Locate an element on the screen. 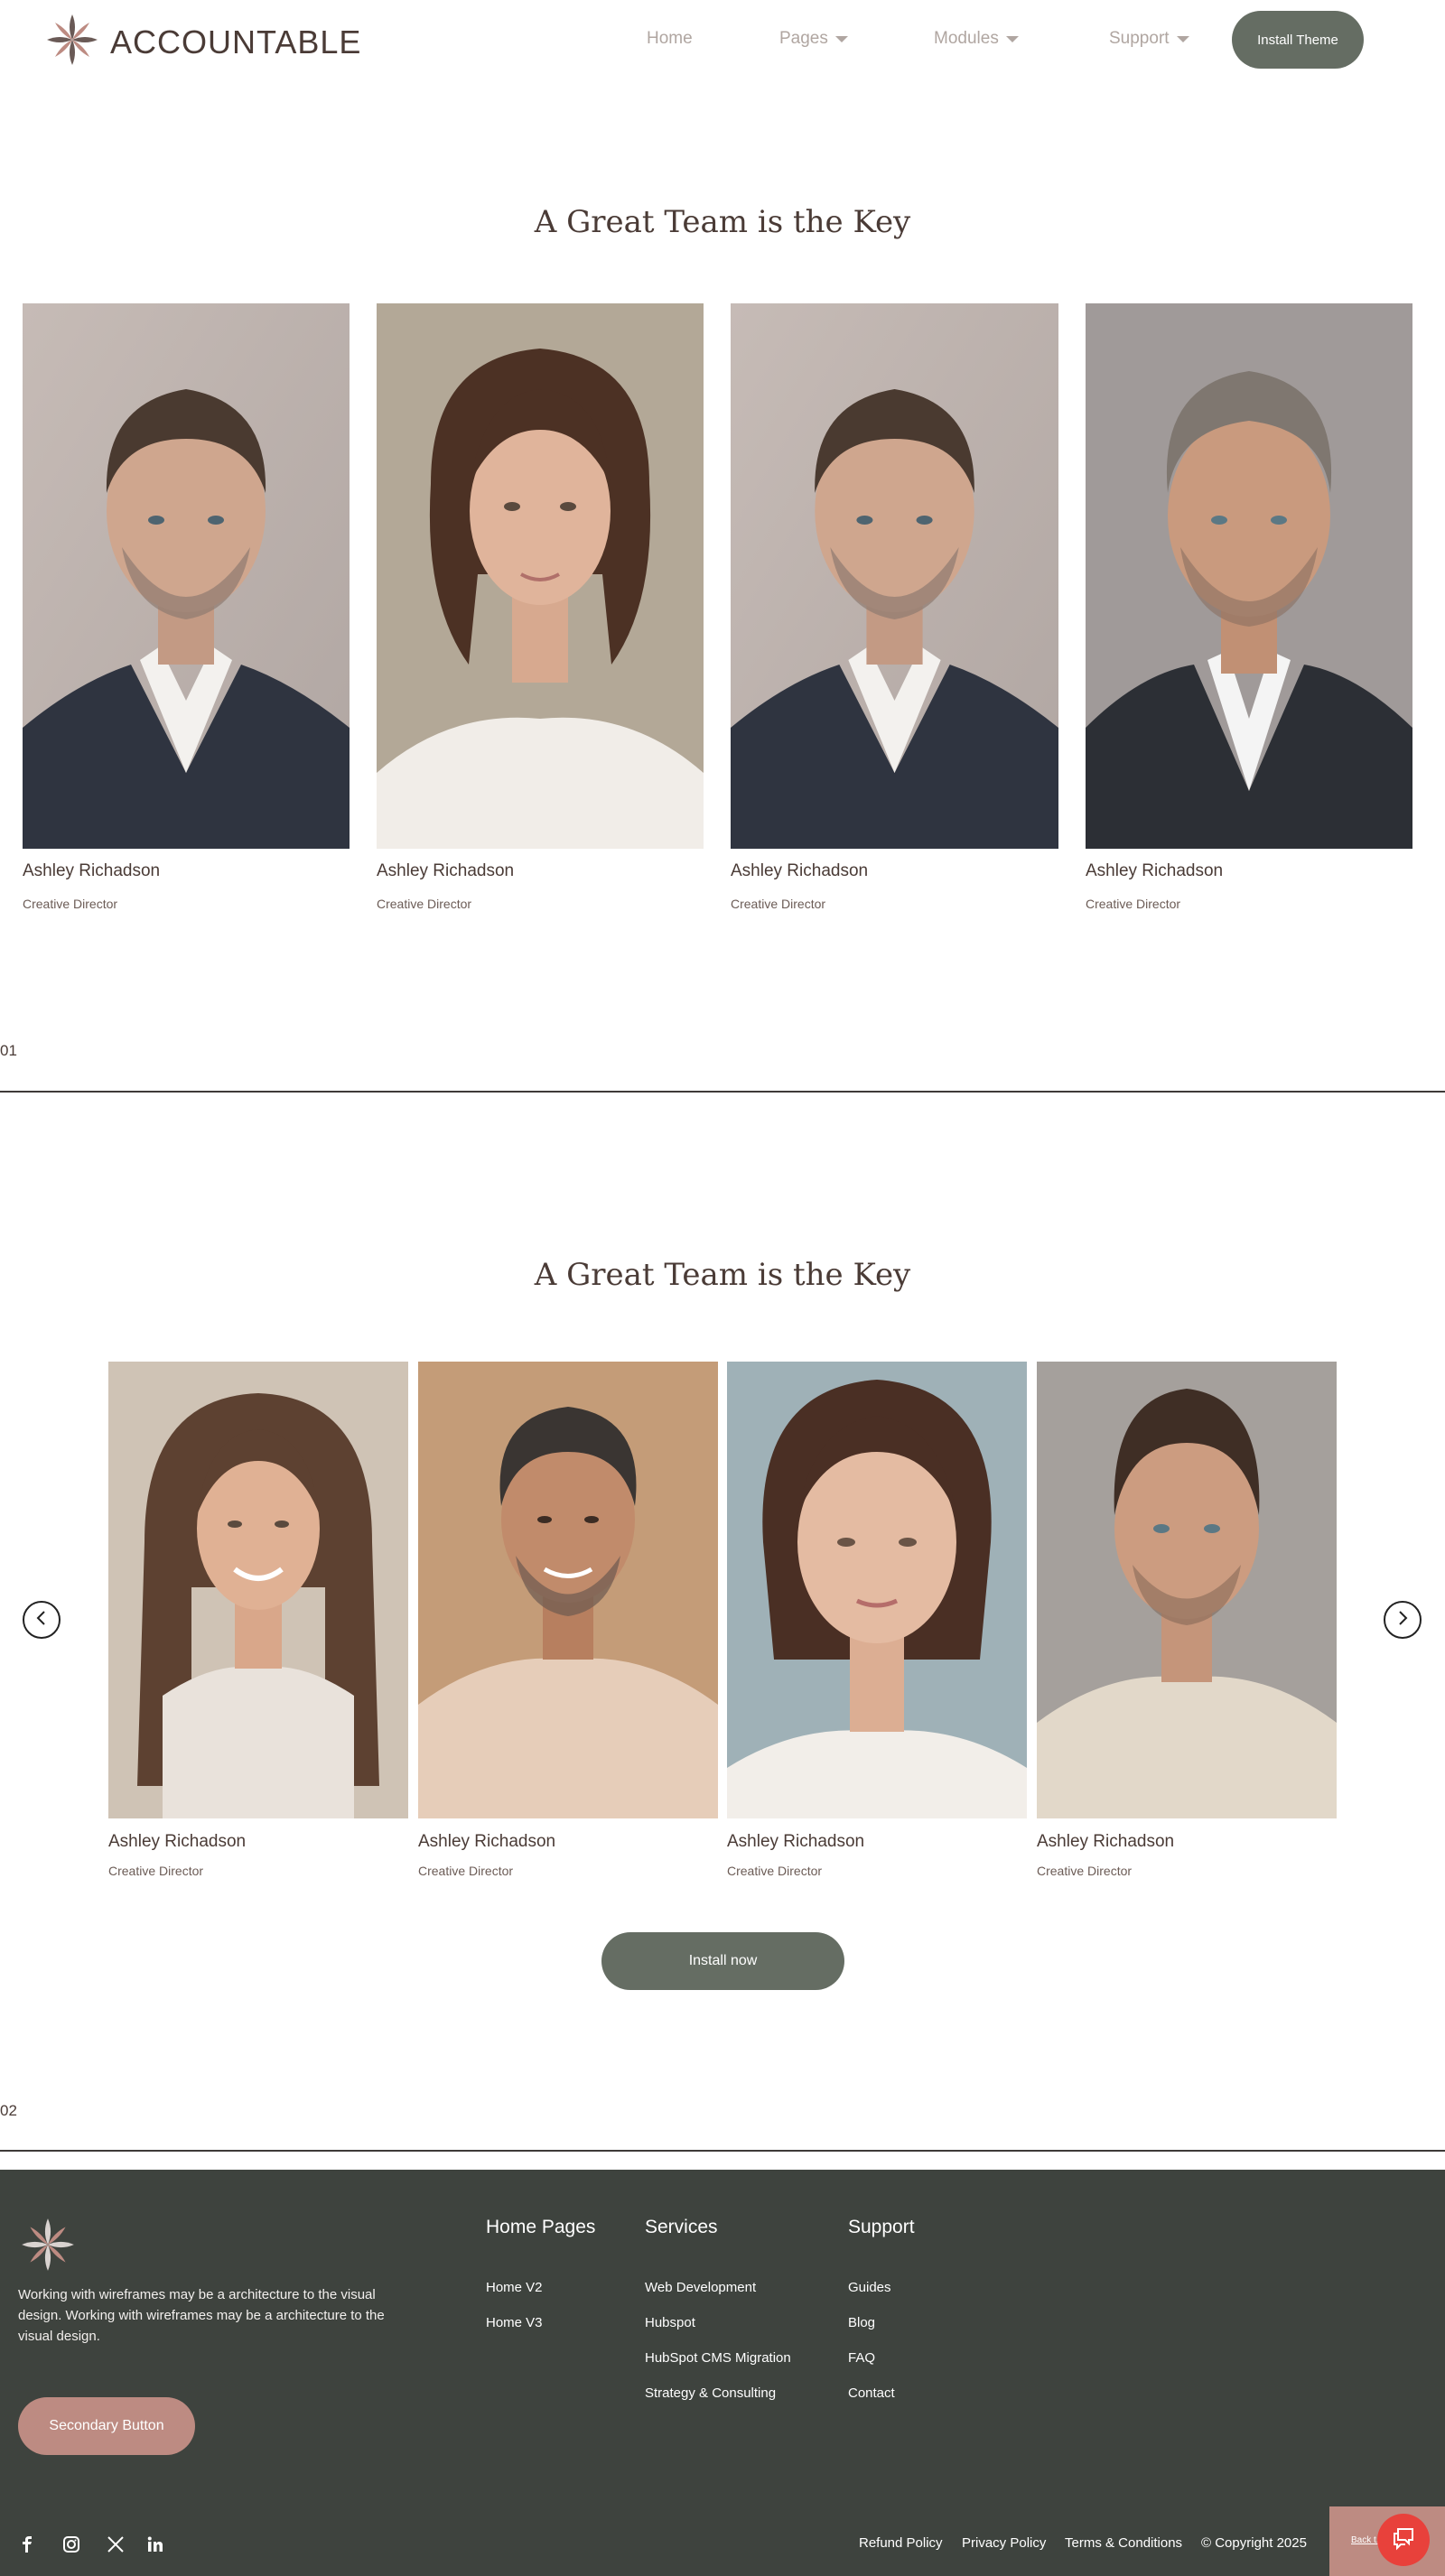  install-theme-button: Install Theme is located at coordinates (1298, 40).